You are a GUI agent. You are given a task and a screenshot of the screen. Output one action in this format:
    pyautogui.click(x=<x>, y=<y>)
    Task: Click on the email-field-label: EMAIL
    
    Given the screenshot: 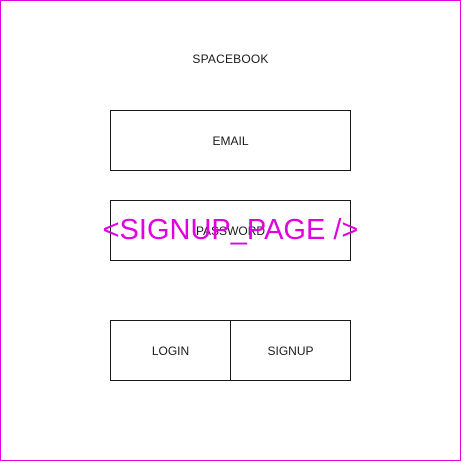 What is the action you would take?
    pyautogui.click(x=230, y=140)
    